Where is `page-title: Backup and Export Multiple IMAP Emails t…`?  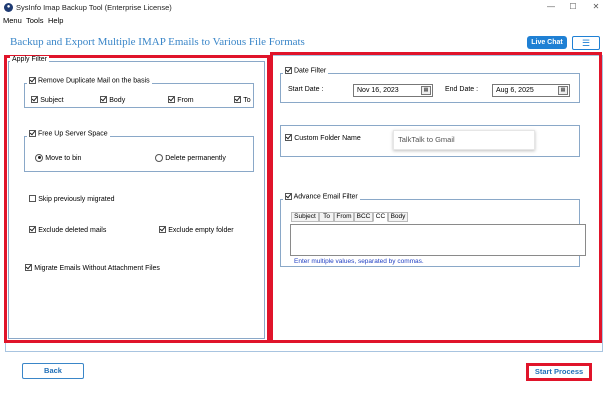
page-title: Backup and Export Multiple IMAP Emails t… is located at coordinates (157, 42).